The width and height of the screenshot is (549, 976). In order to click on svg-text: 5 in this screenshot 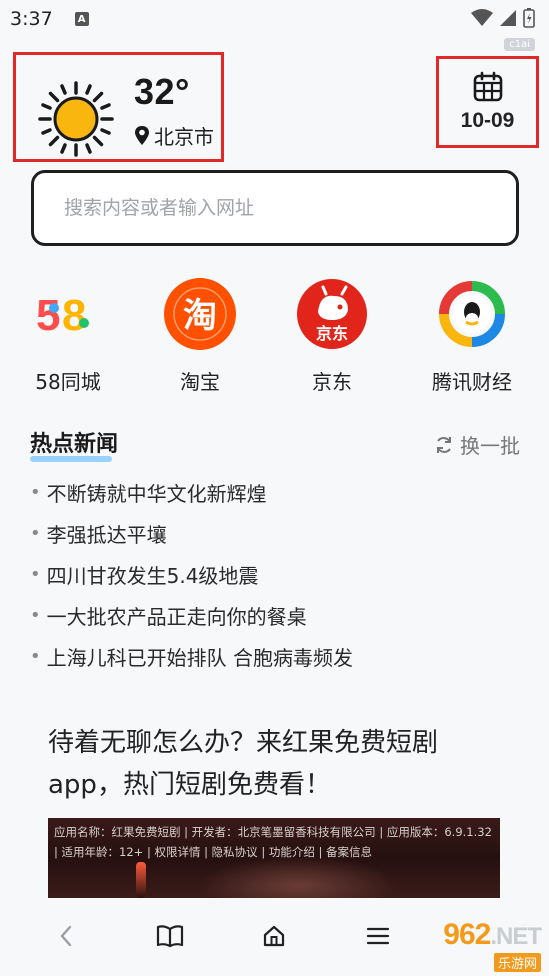, I will do `click(48, 315)`.